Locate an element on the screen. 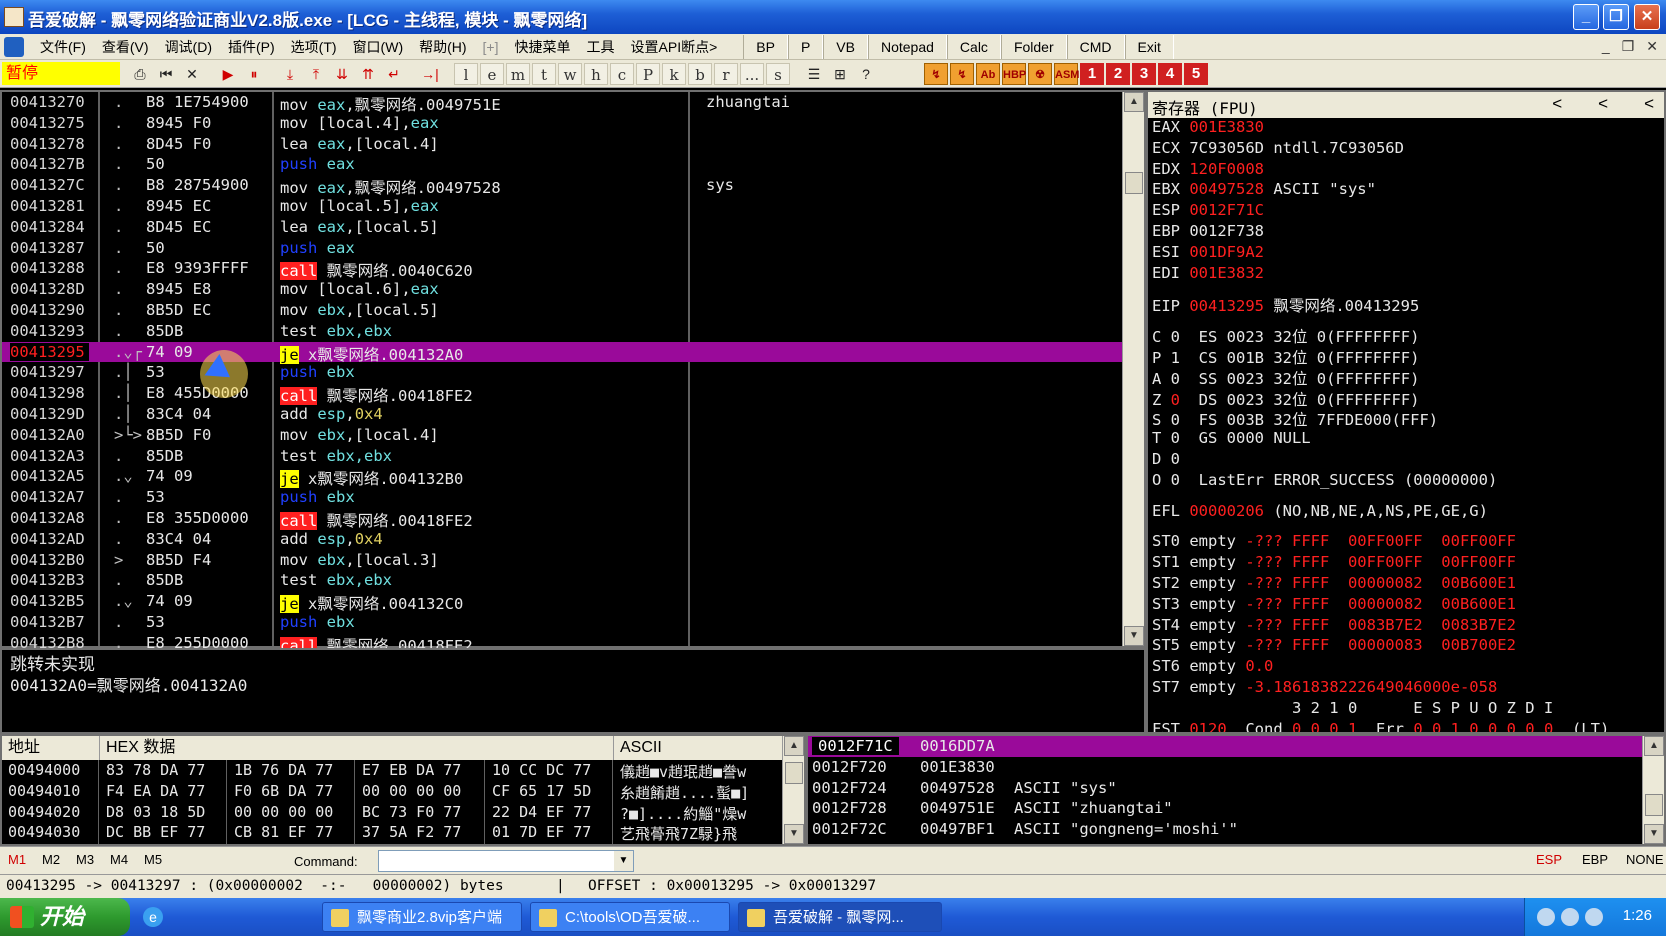  follow-none-toggle: NONE is located at coordinates (1645, 859).